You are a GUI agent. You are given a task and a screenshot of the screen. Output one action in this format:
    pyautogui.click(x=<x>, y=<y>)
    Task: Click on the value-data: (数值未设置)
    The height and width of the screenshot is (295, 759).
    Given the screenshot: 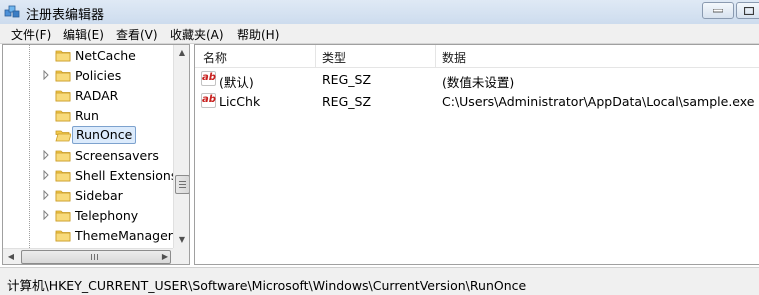 What is the action you would take?
    pyautogui.click(x=478, y=82)
    